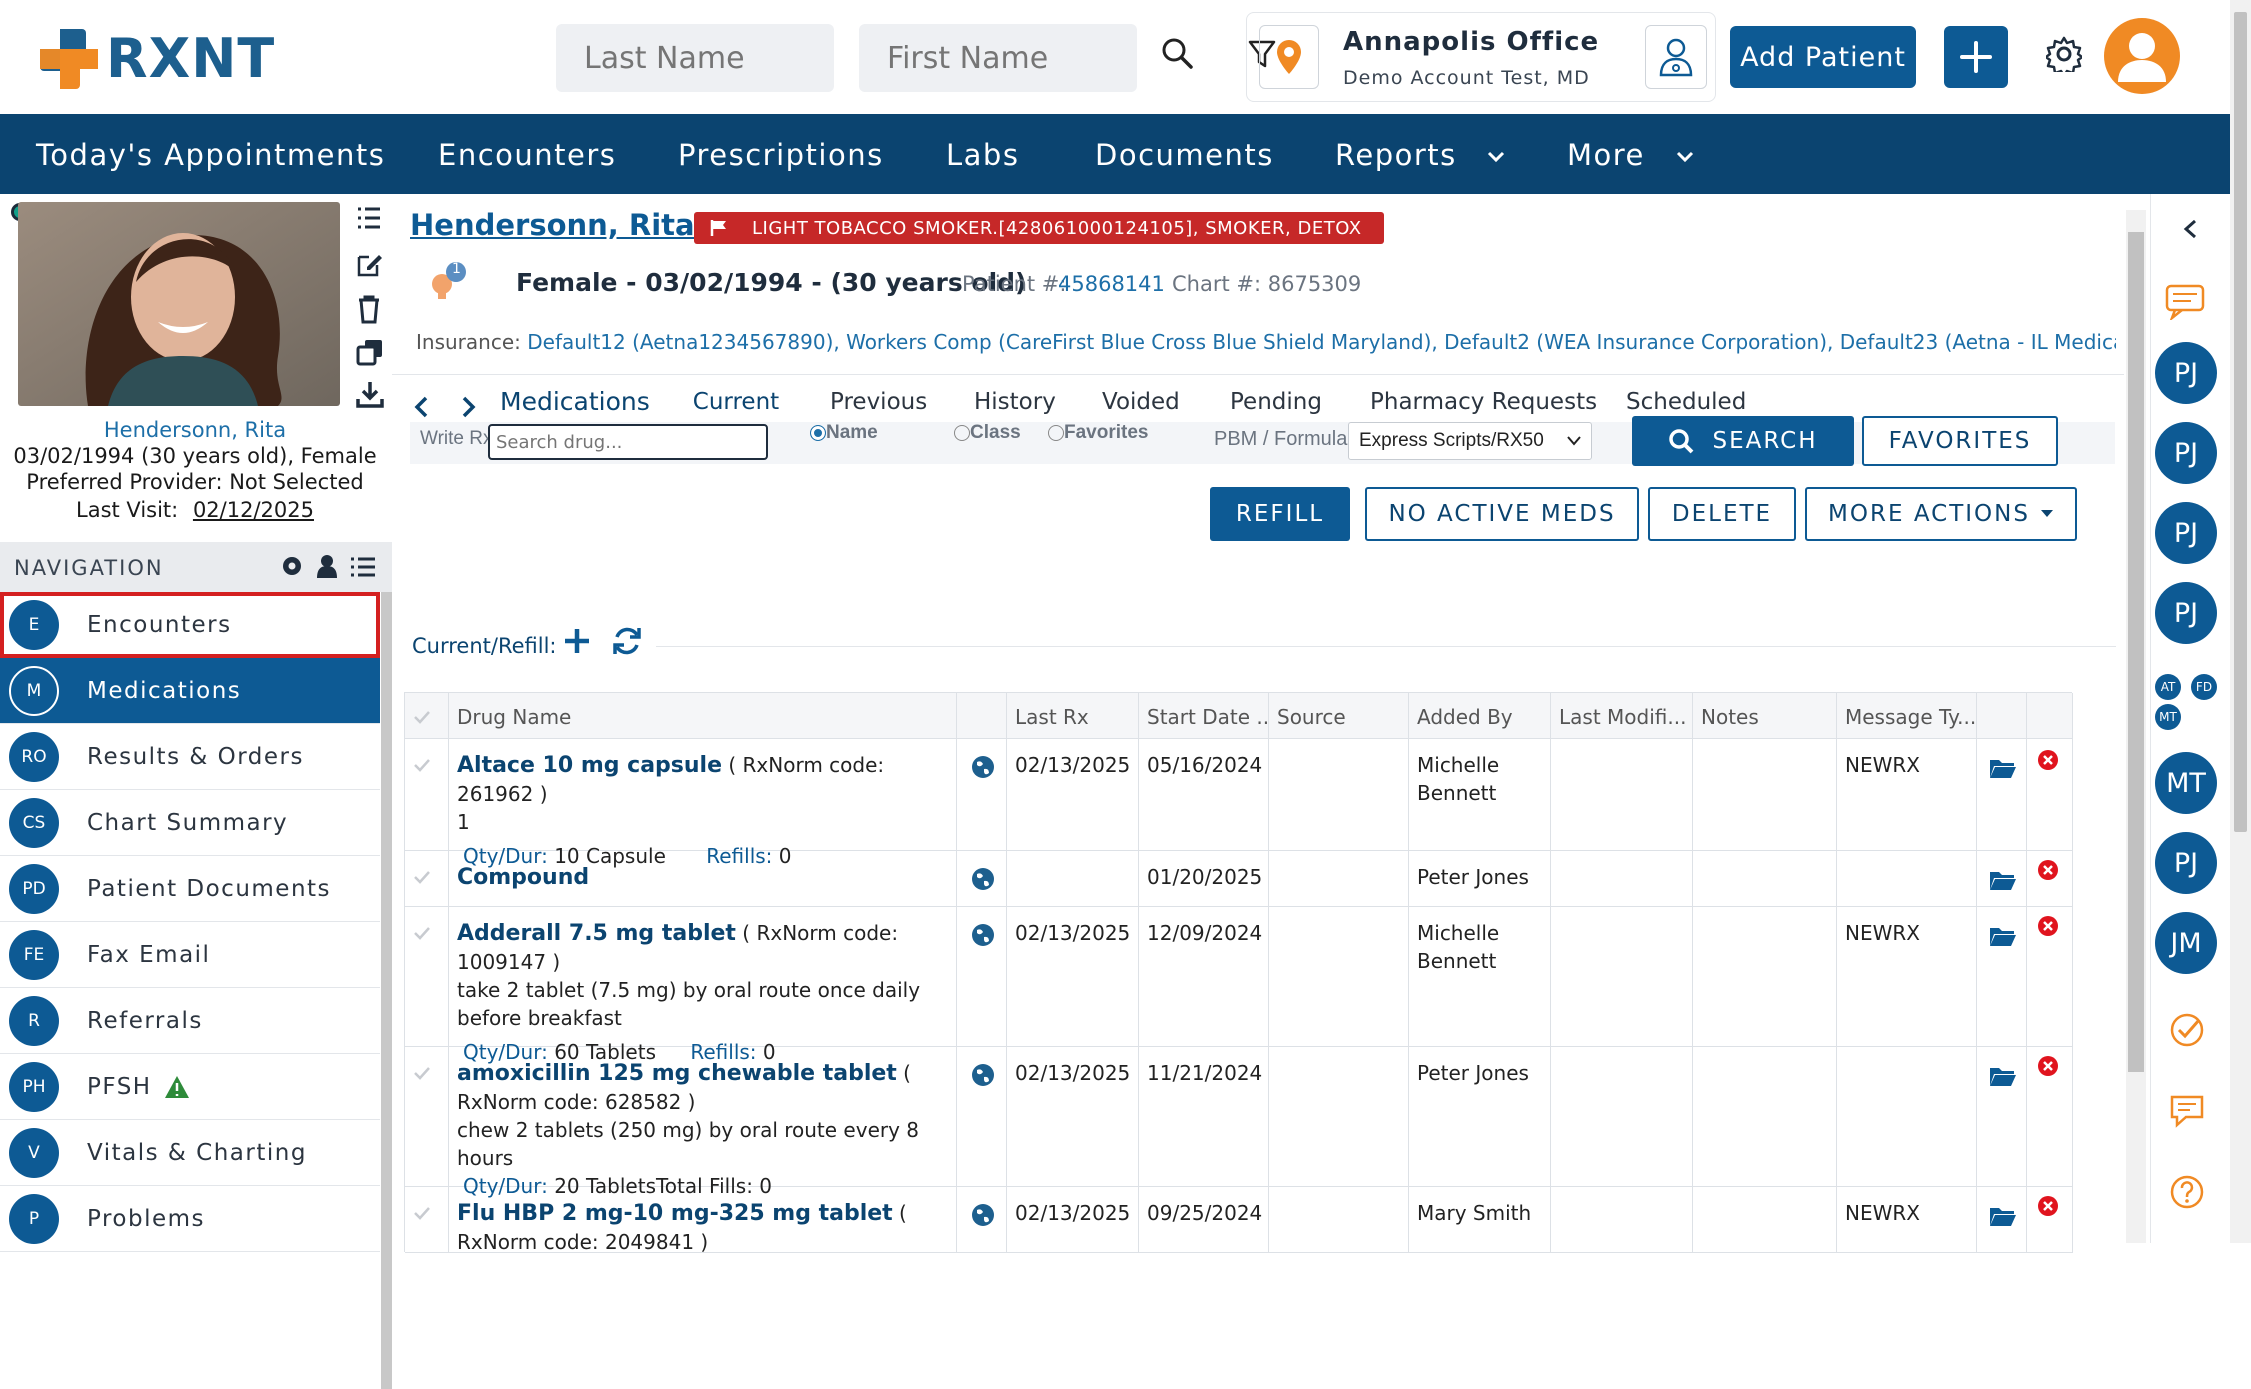  What do you see at coordinates (527, 155) in the screenshot?
I see `nav-encounters: Encounters` at bounding box center [527, 155].